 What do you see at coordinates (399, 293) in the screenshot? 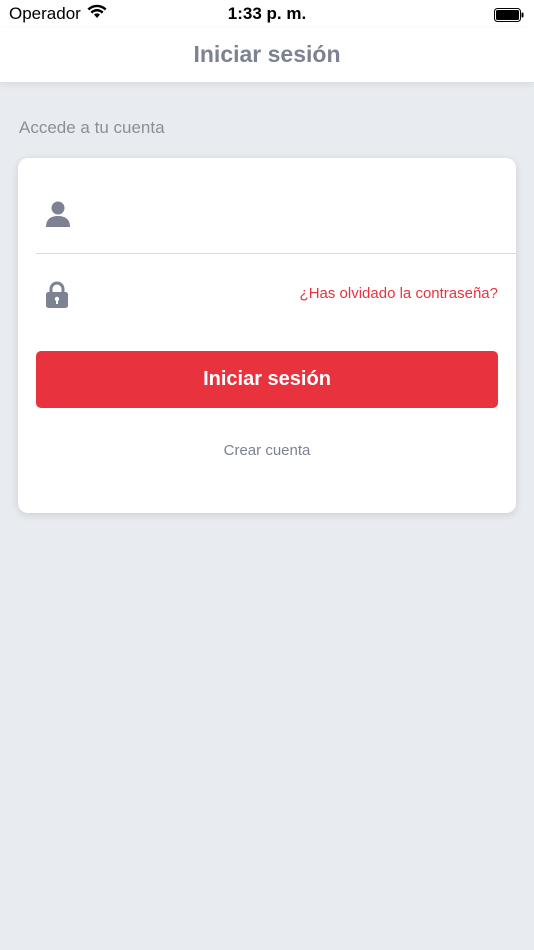
I see `forgot-password-link: ¿Has olvidado la contraseña?` at bounding box center [399, 293].